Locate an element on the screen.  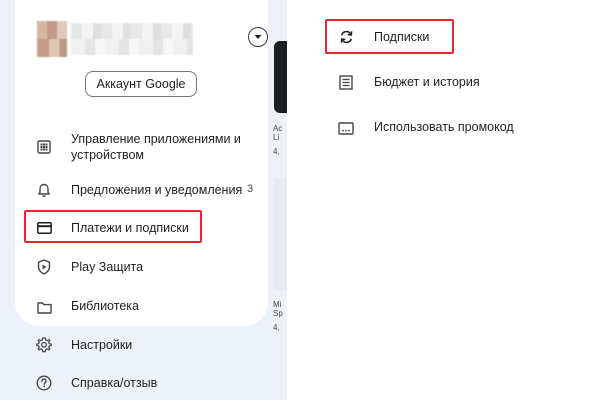
background-text-line: Ac is located at coordinates (278, 128).